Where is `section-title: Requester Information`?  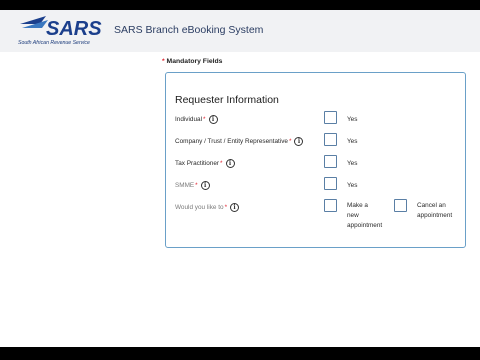 section-title: Requester Information is located at coordinates (227, 100).